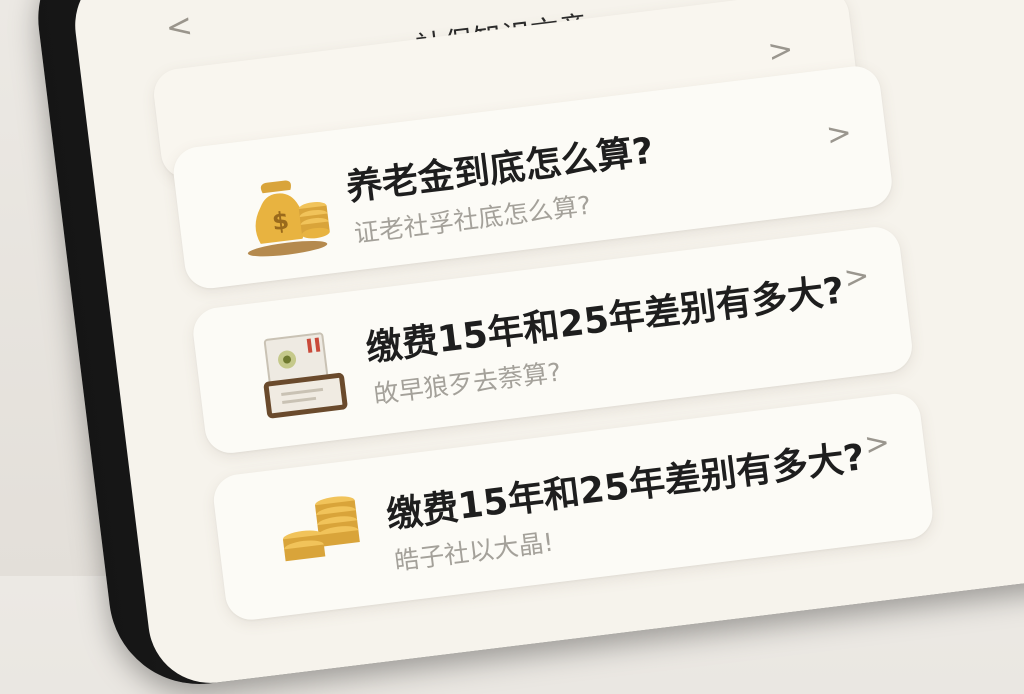 The width and height of the screenshot is (1024, 694). I want to click on top-back-button: <, so click(178, 26).